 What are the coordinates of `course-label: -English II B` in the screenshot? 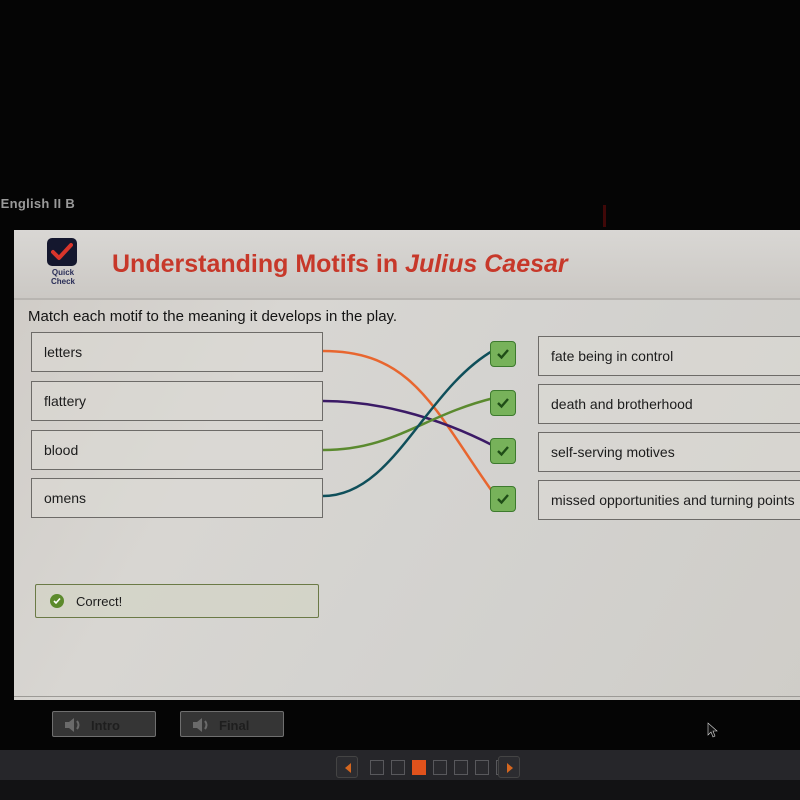 It's located at (38, 203).